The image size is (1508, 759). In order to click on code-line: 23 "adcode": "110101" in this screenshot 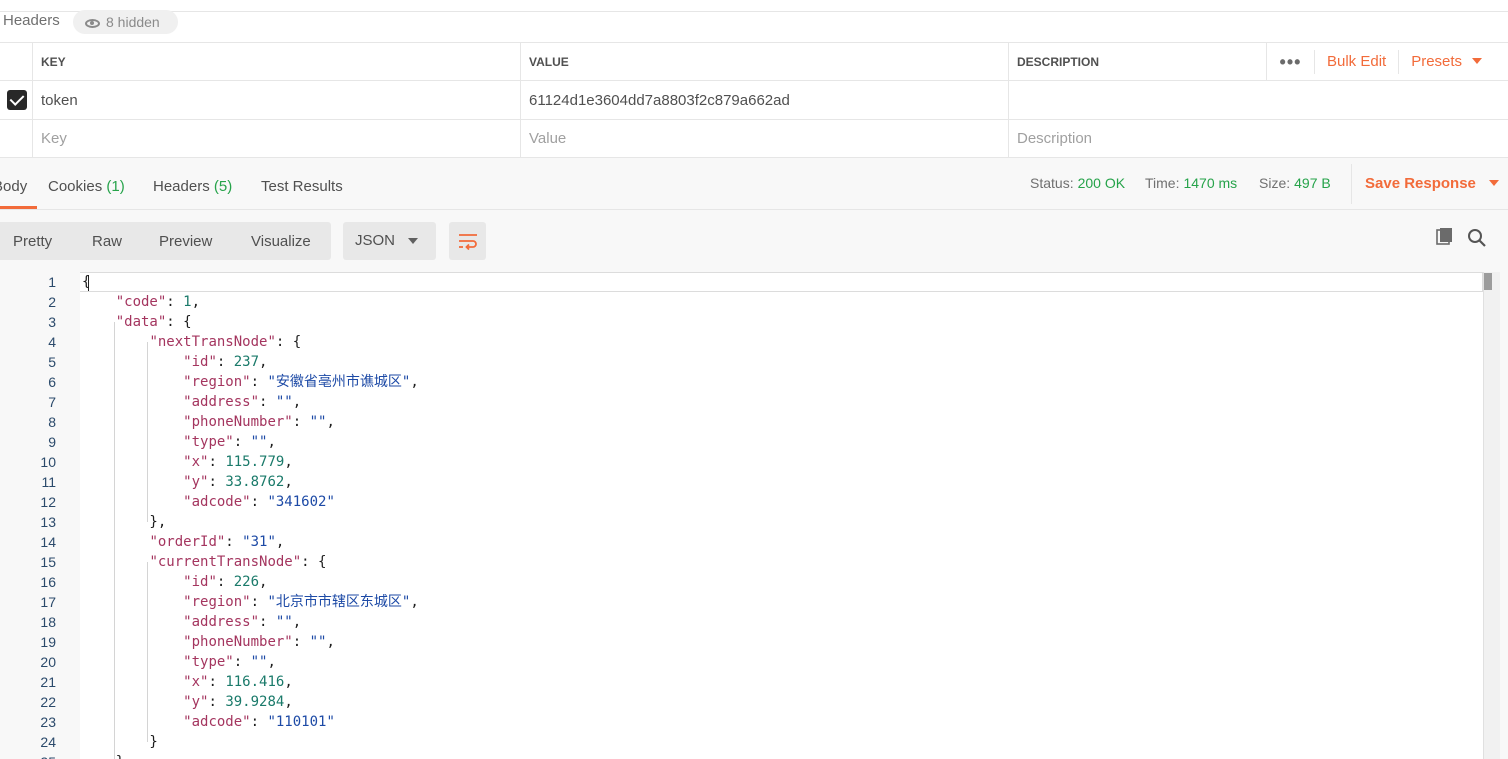, I will do `click(741, 722)`.